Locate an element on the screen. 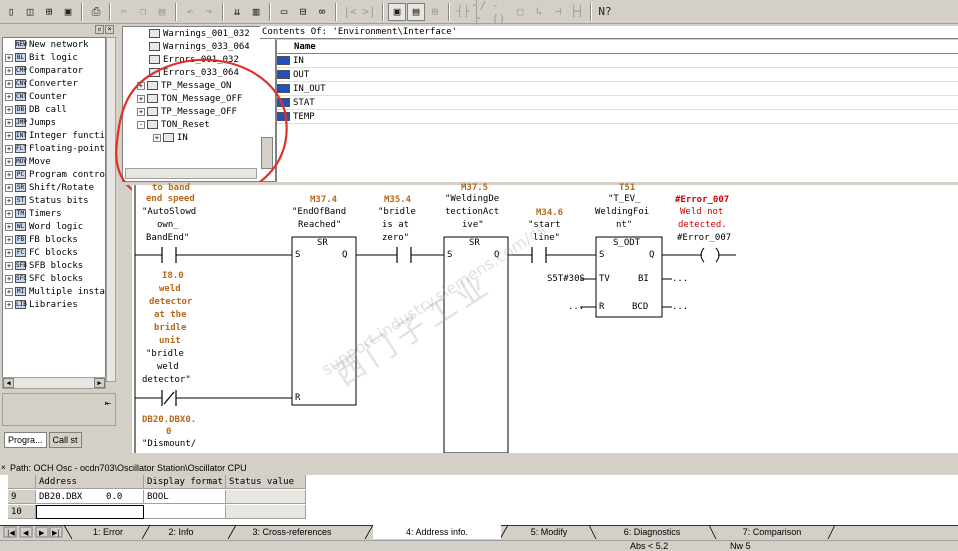 The image size is (958, 551). catalog-item: + BL Bit logic is located at coordinates (54, 57).